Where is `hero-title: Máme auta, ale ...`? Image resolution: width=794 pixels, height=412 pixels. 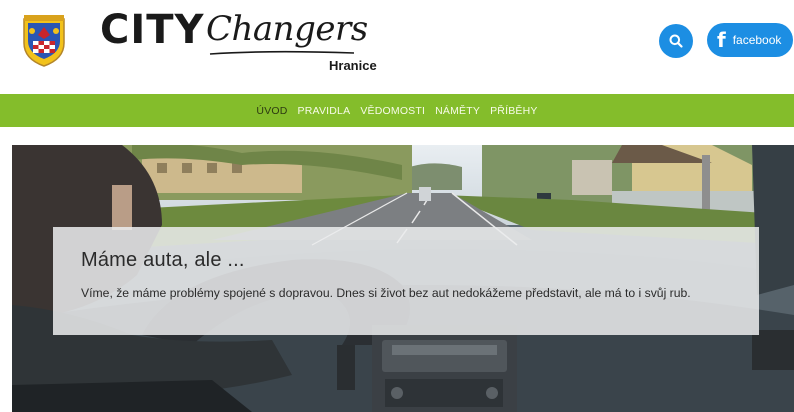 hero-title: Máme auta, ale ... is located at coordinates (163, 260).